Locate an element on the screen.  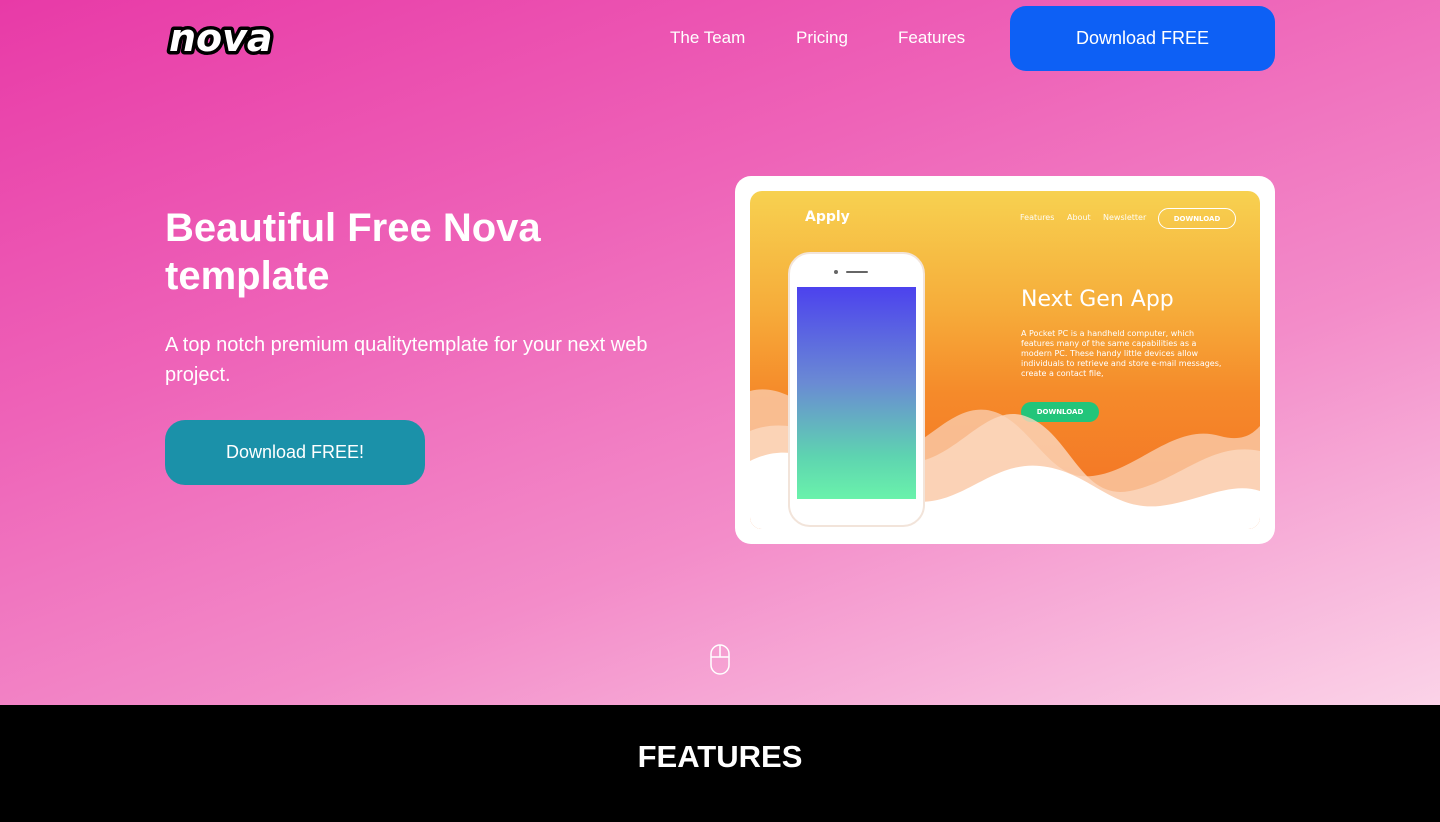
mouse-scroll-icon is located at coordinates (720, 659).